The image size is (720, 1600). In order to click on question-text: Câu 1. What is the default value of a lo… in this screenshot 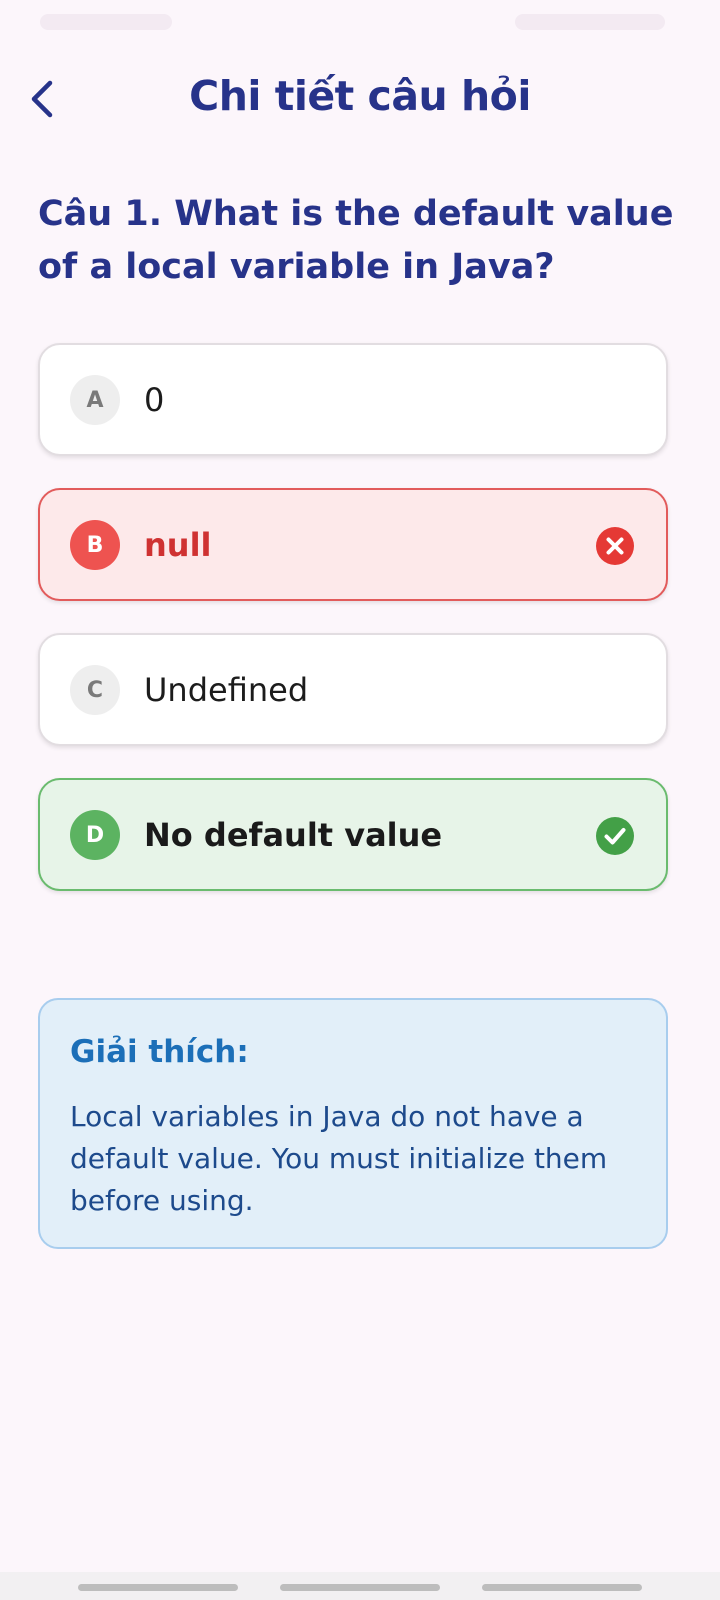, I will do `click(356, 240)`.